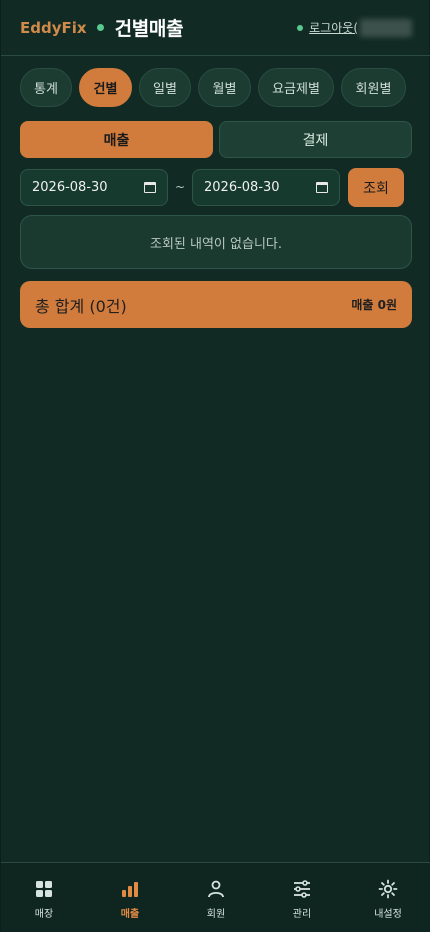  I want to click on user-icon, so click(216, 889).